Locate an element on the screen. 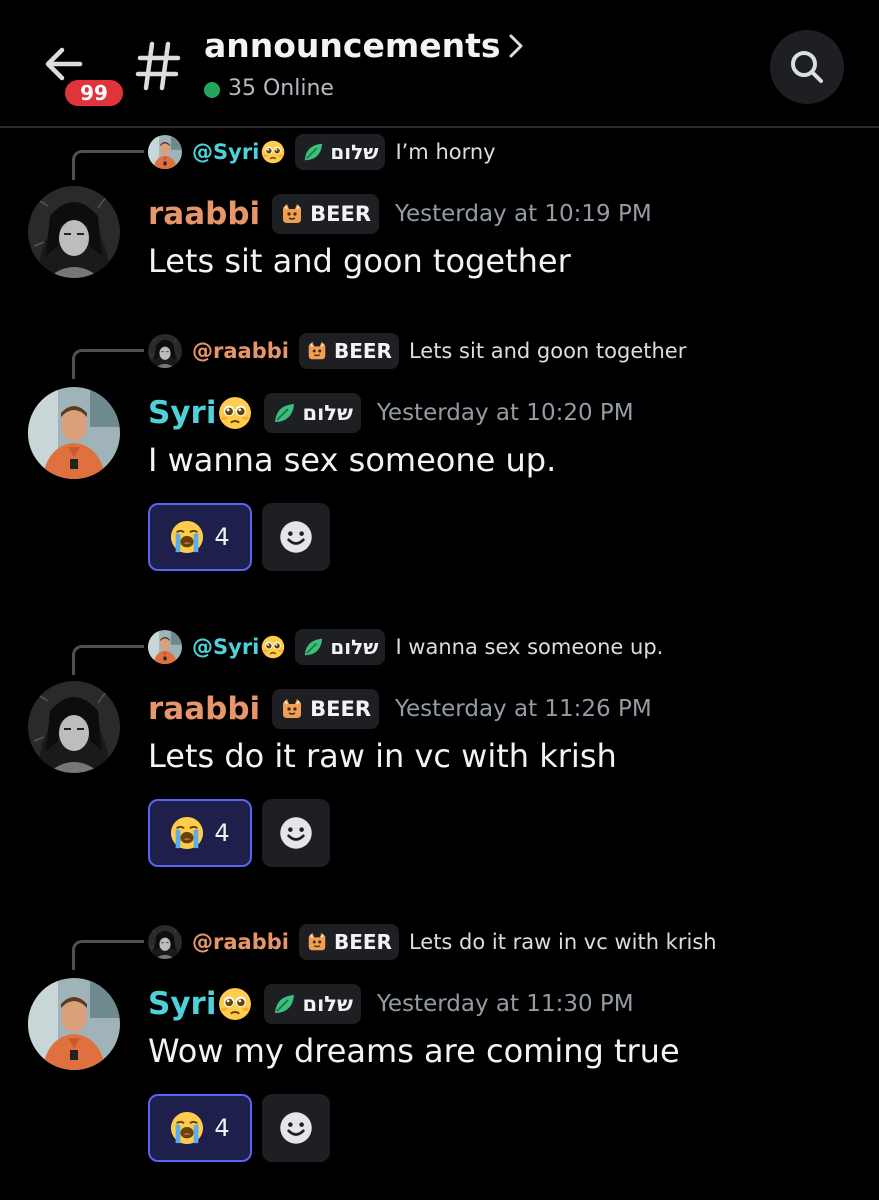 This screenshot has height=1200, width=879. message-header: Syri שלום Yesterday at 11:30 PM is located at coordinates (391, 1004).